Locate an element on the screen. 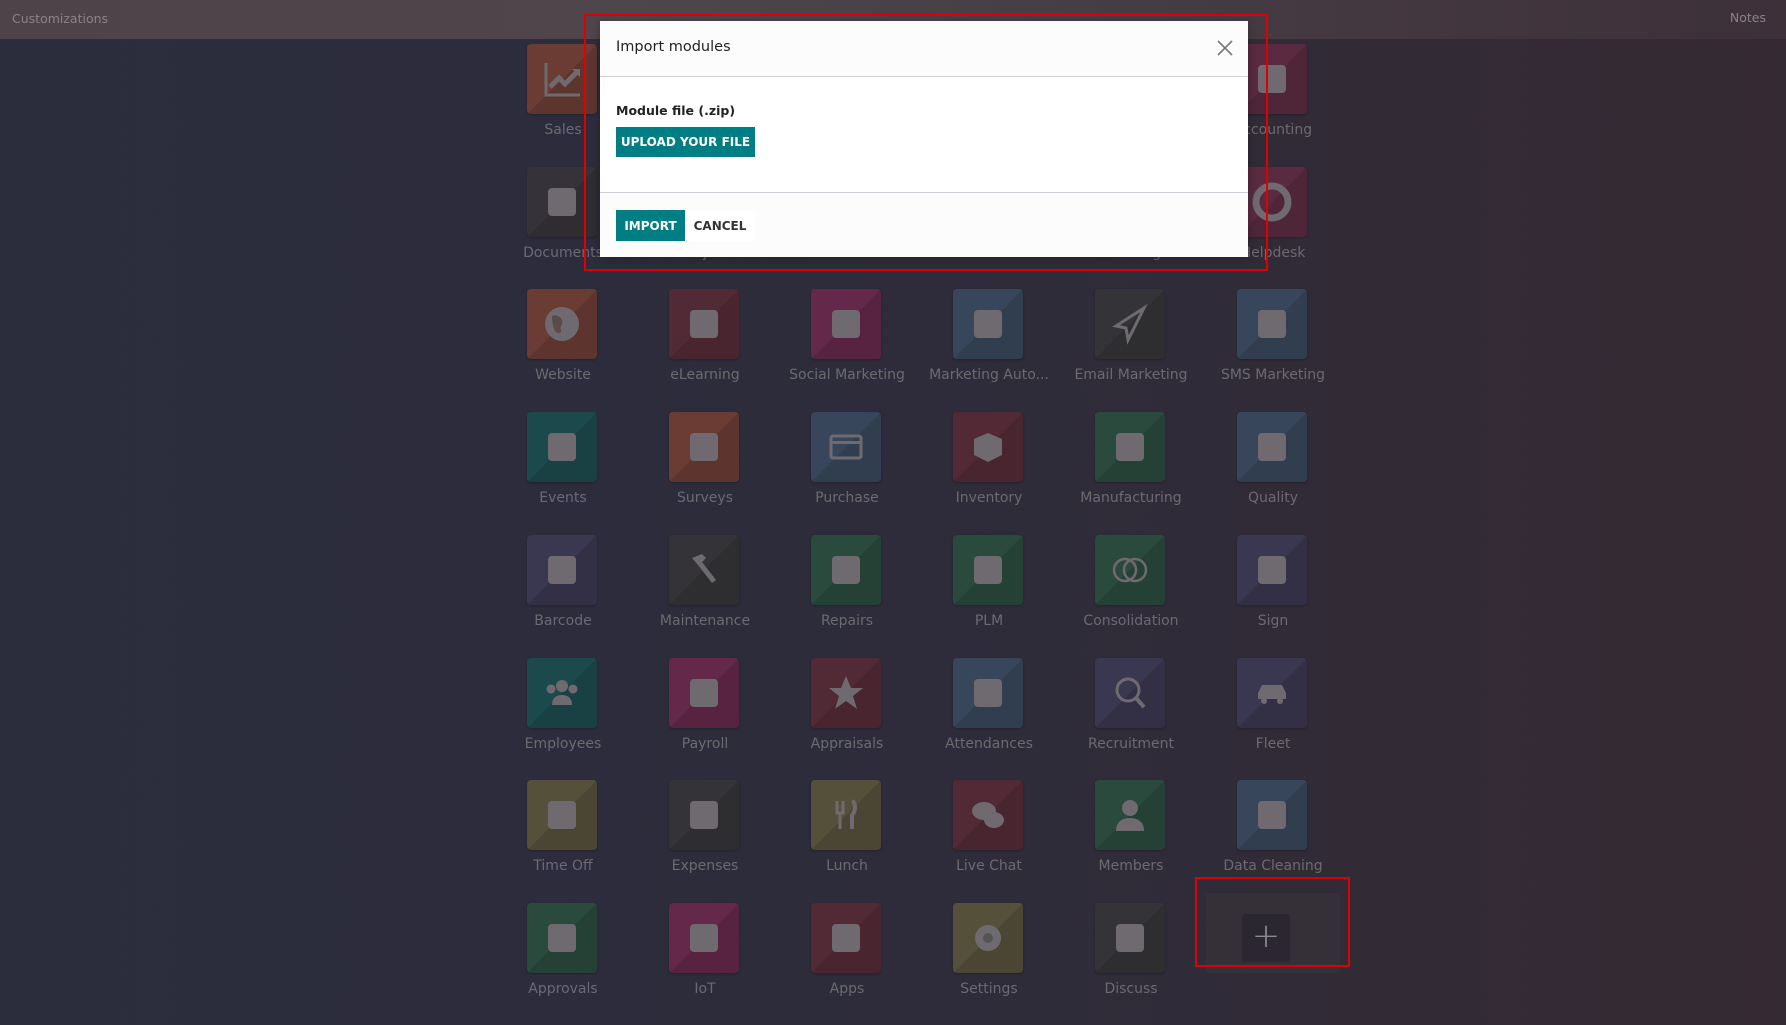 The image size is (1786, 1025). app-tile: Inventory is located at coordinates (989, 473).